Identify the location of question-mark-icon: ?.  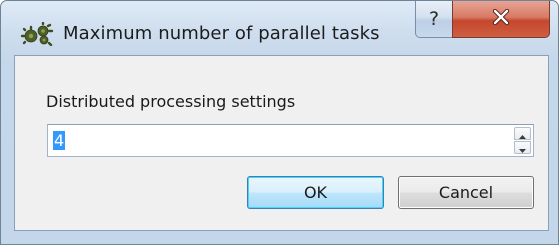
(434, 19).